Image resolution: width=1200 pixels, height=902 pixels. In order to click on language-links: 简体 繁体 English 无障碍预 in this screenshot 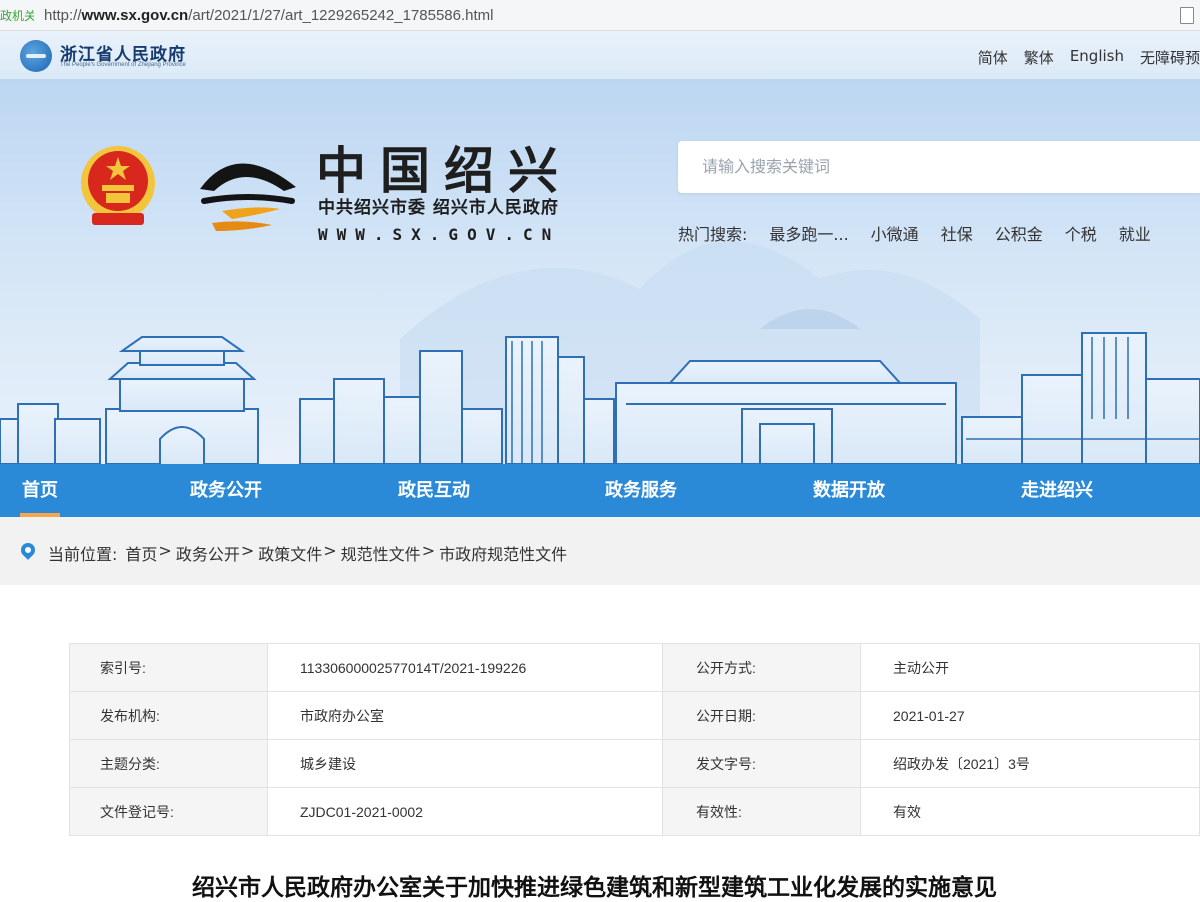, I will do `click(1089, 57)`.